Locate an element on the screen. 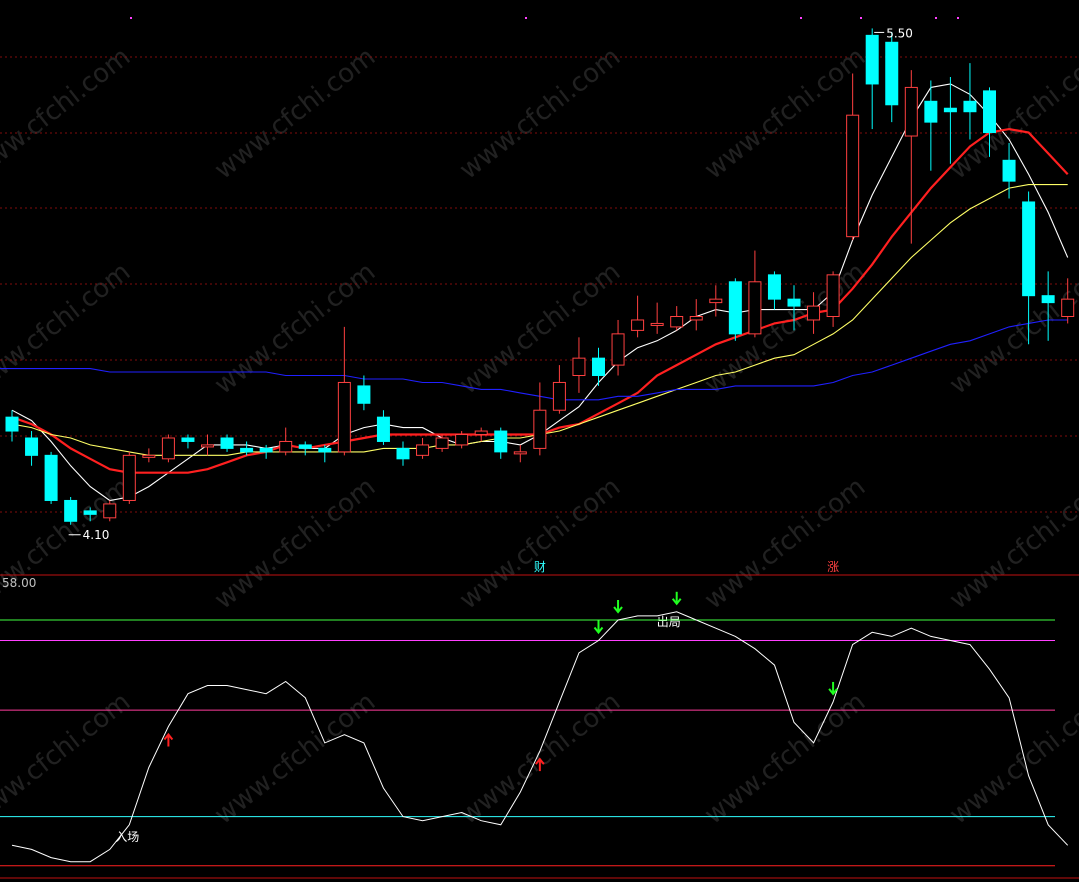 Image resolution: width=1079 pixels, height=882 pixels. event-label: 财 is located at coordinates (540, 567).